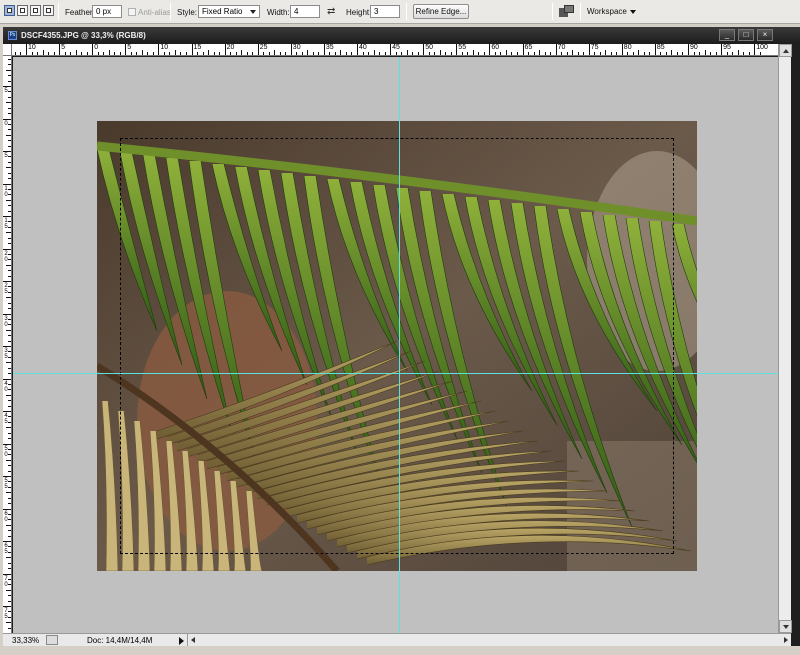 The image size is (800, 655). I want to click on feather-label: Feather:, so click(80, 12).